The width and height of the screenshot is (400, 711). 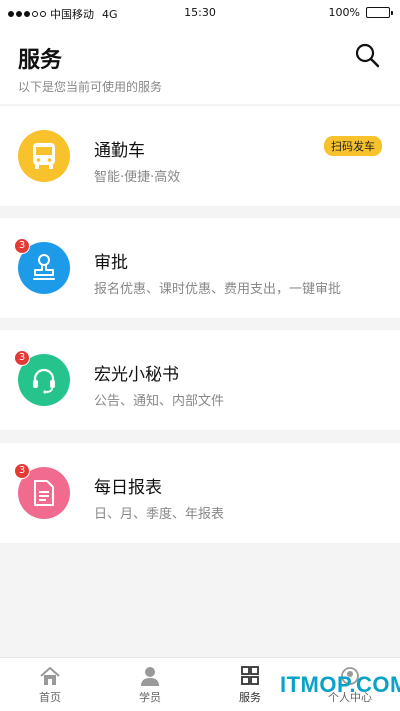 I want to click on tab-students: 学员, so click(x=150, y=684).